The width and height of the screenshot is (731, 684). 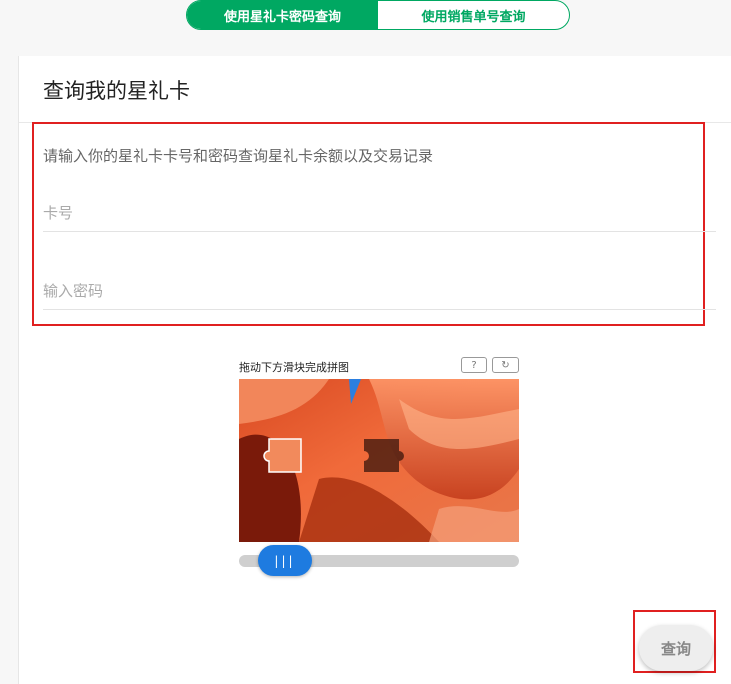 I want to click on query-button: 查询, so click(x=676, y=648).